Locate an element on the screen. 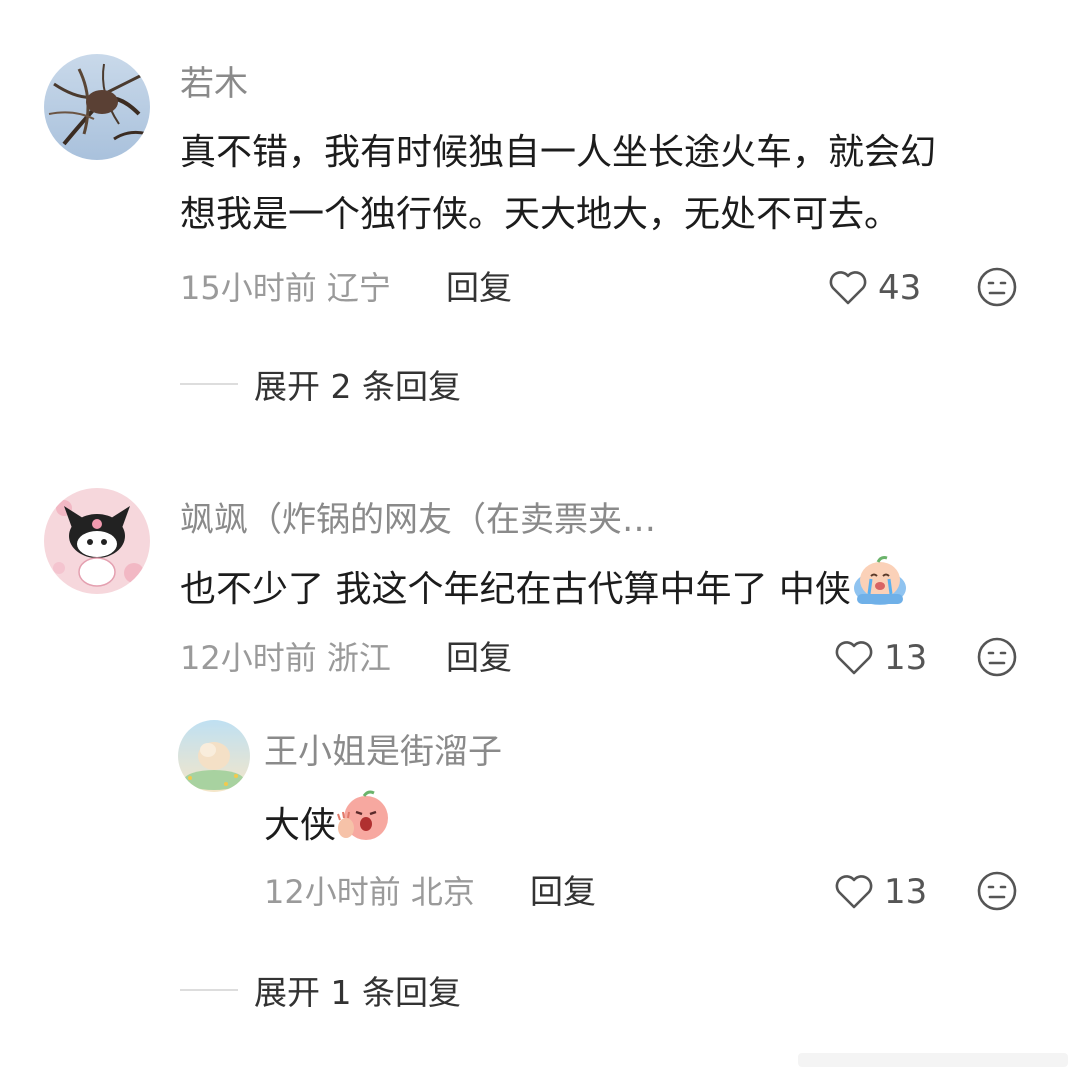 The height and width of the screenshot is (1083, 1080). like-button: 43 is located at coordinates (874, 288).